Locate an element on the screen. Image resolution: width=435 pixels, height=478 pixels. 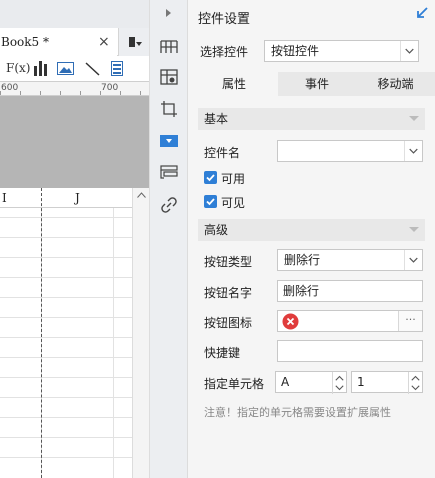
panel-title: 控件设置 is located at coordinates (224, 19).